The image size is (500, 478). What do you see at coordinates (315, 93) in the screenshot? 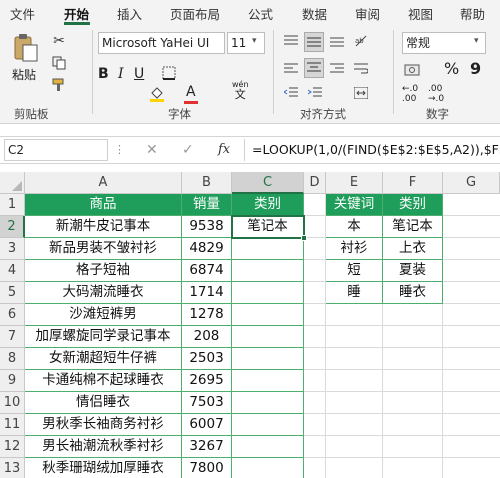
I see `increase-indent-icon` at bounding box center [315, 93].